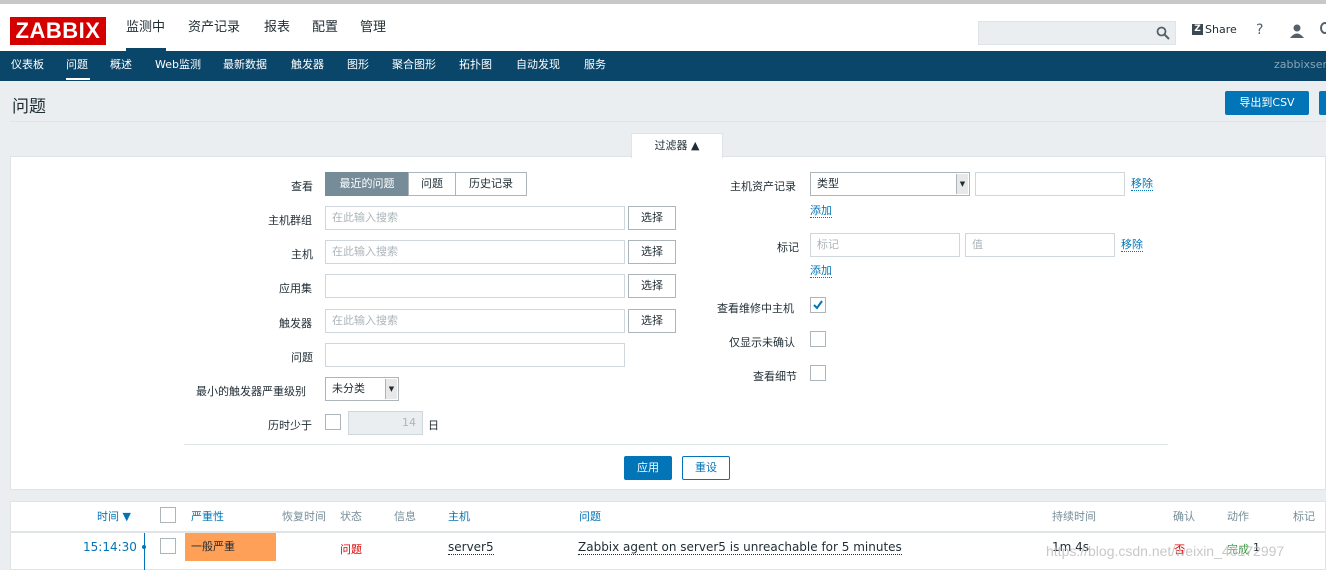 This screenshot has width=1326, height=570. What do you see at coordinates (475, 355) in the screenshot?
I see `problem-input` at bounding box center [475, 355].